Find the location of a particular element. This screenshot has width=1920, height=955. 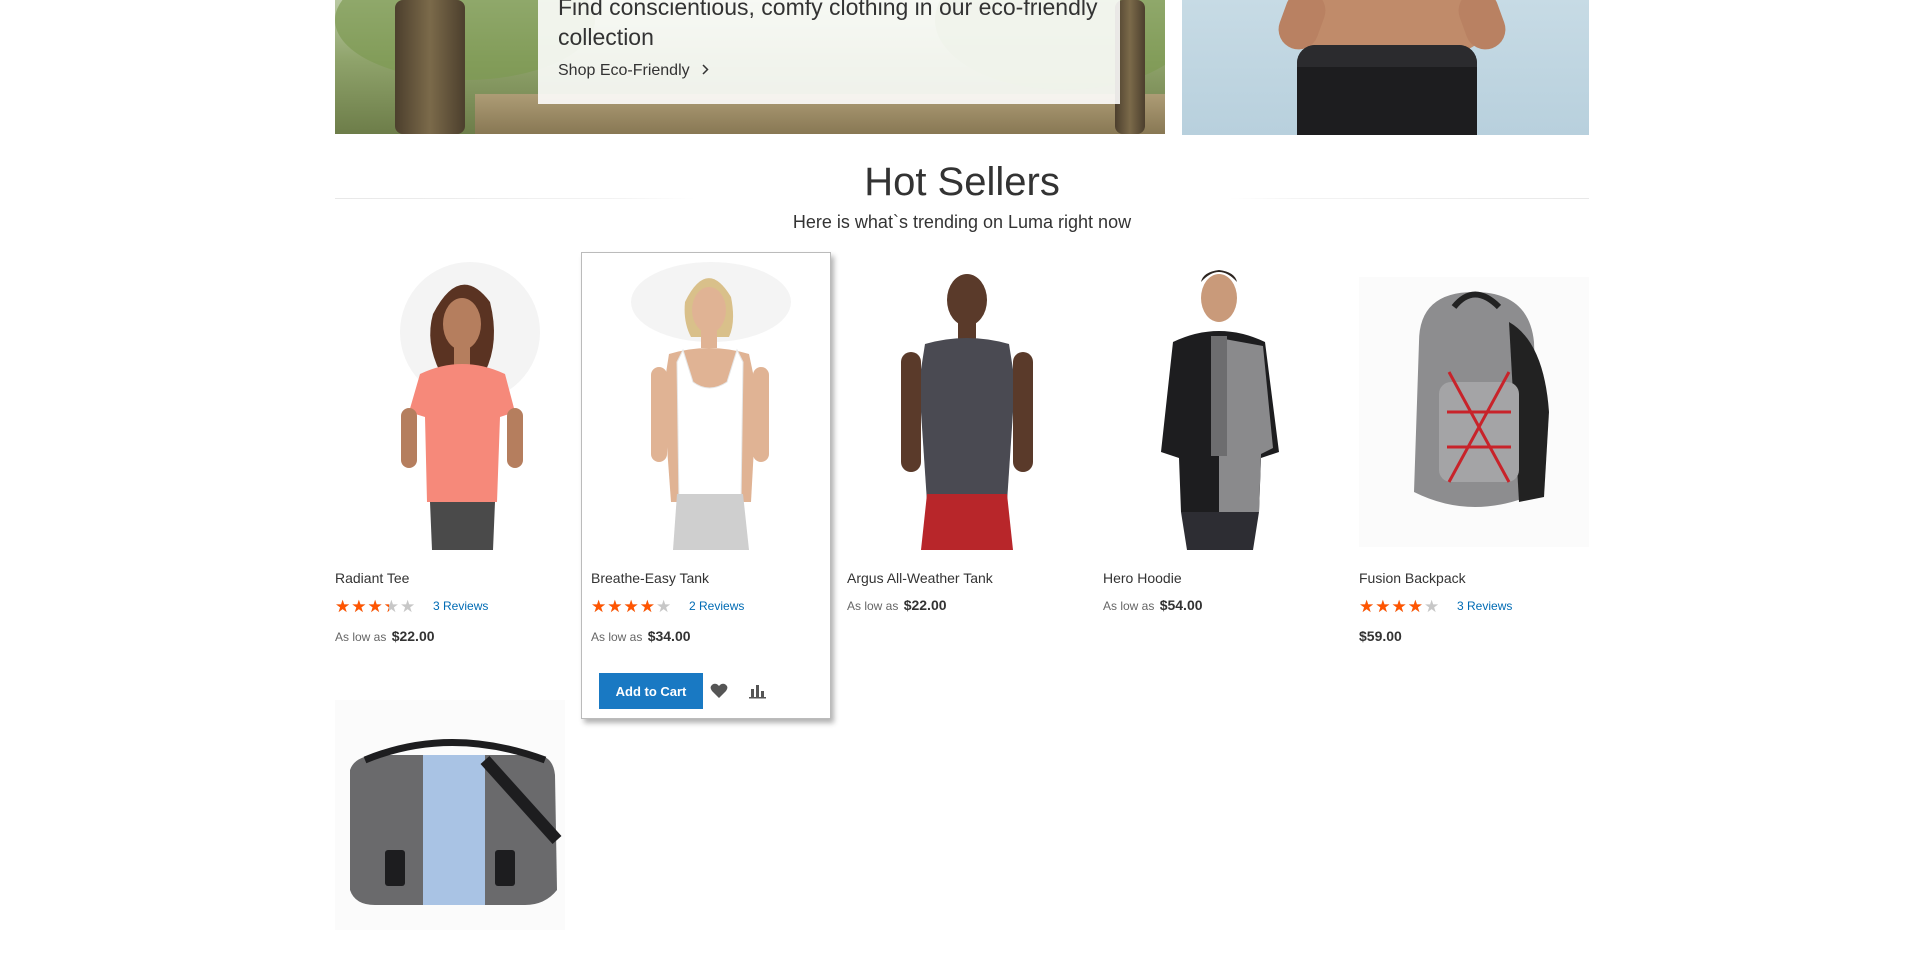

messenger-bag-photo is located at coordinates (450, 815).